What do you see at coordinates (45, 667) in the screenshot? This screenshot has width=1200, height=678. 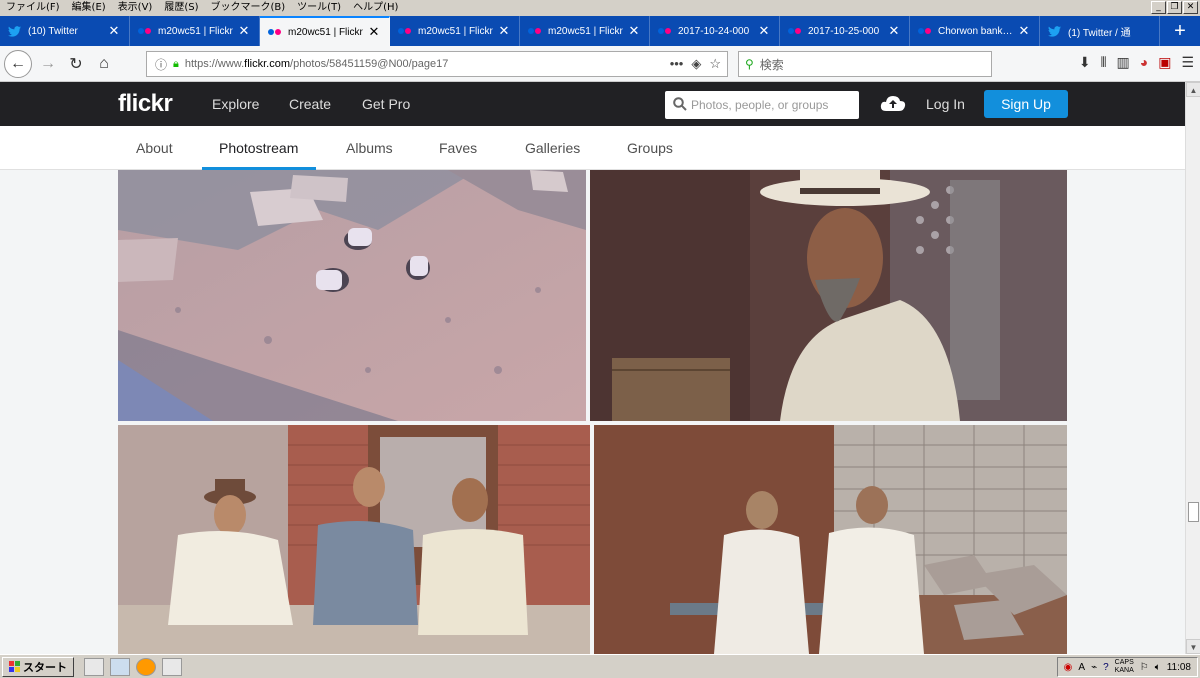 I see `start-label: スタート` at bounding box center [45, 667].